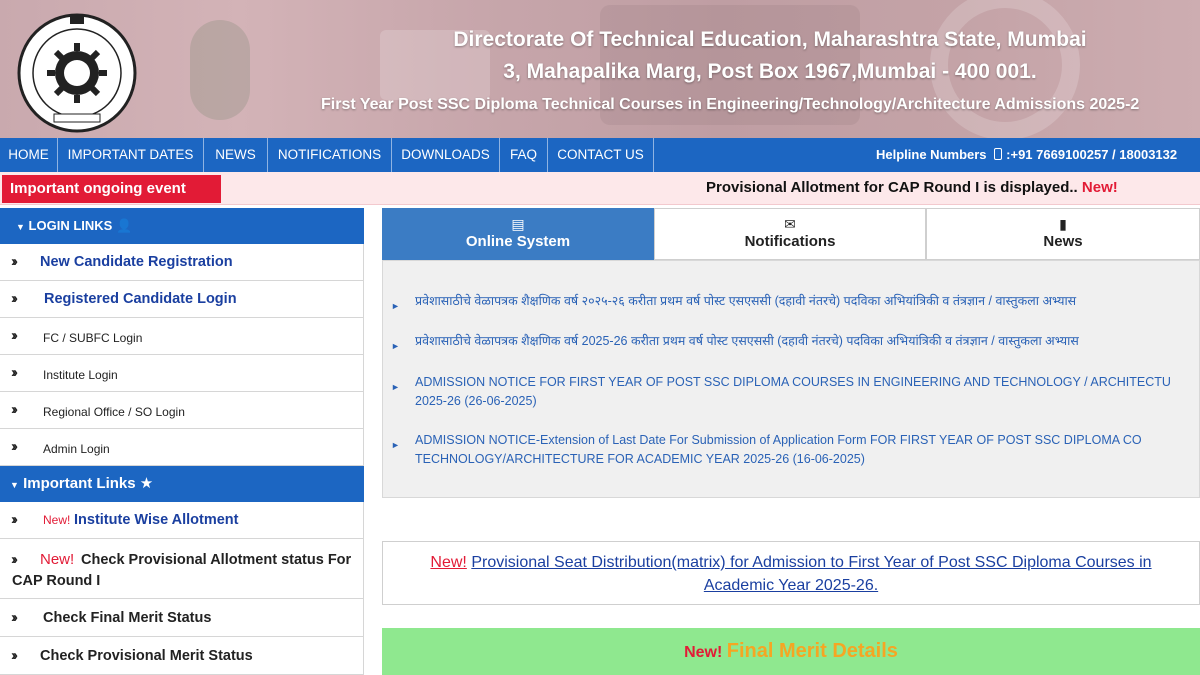 Image resolution: width=1200 pixels, height=675 pixels. I want to click on nav-contact-us: CONTACT US, so click(601, 155).